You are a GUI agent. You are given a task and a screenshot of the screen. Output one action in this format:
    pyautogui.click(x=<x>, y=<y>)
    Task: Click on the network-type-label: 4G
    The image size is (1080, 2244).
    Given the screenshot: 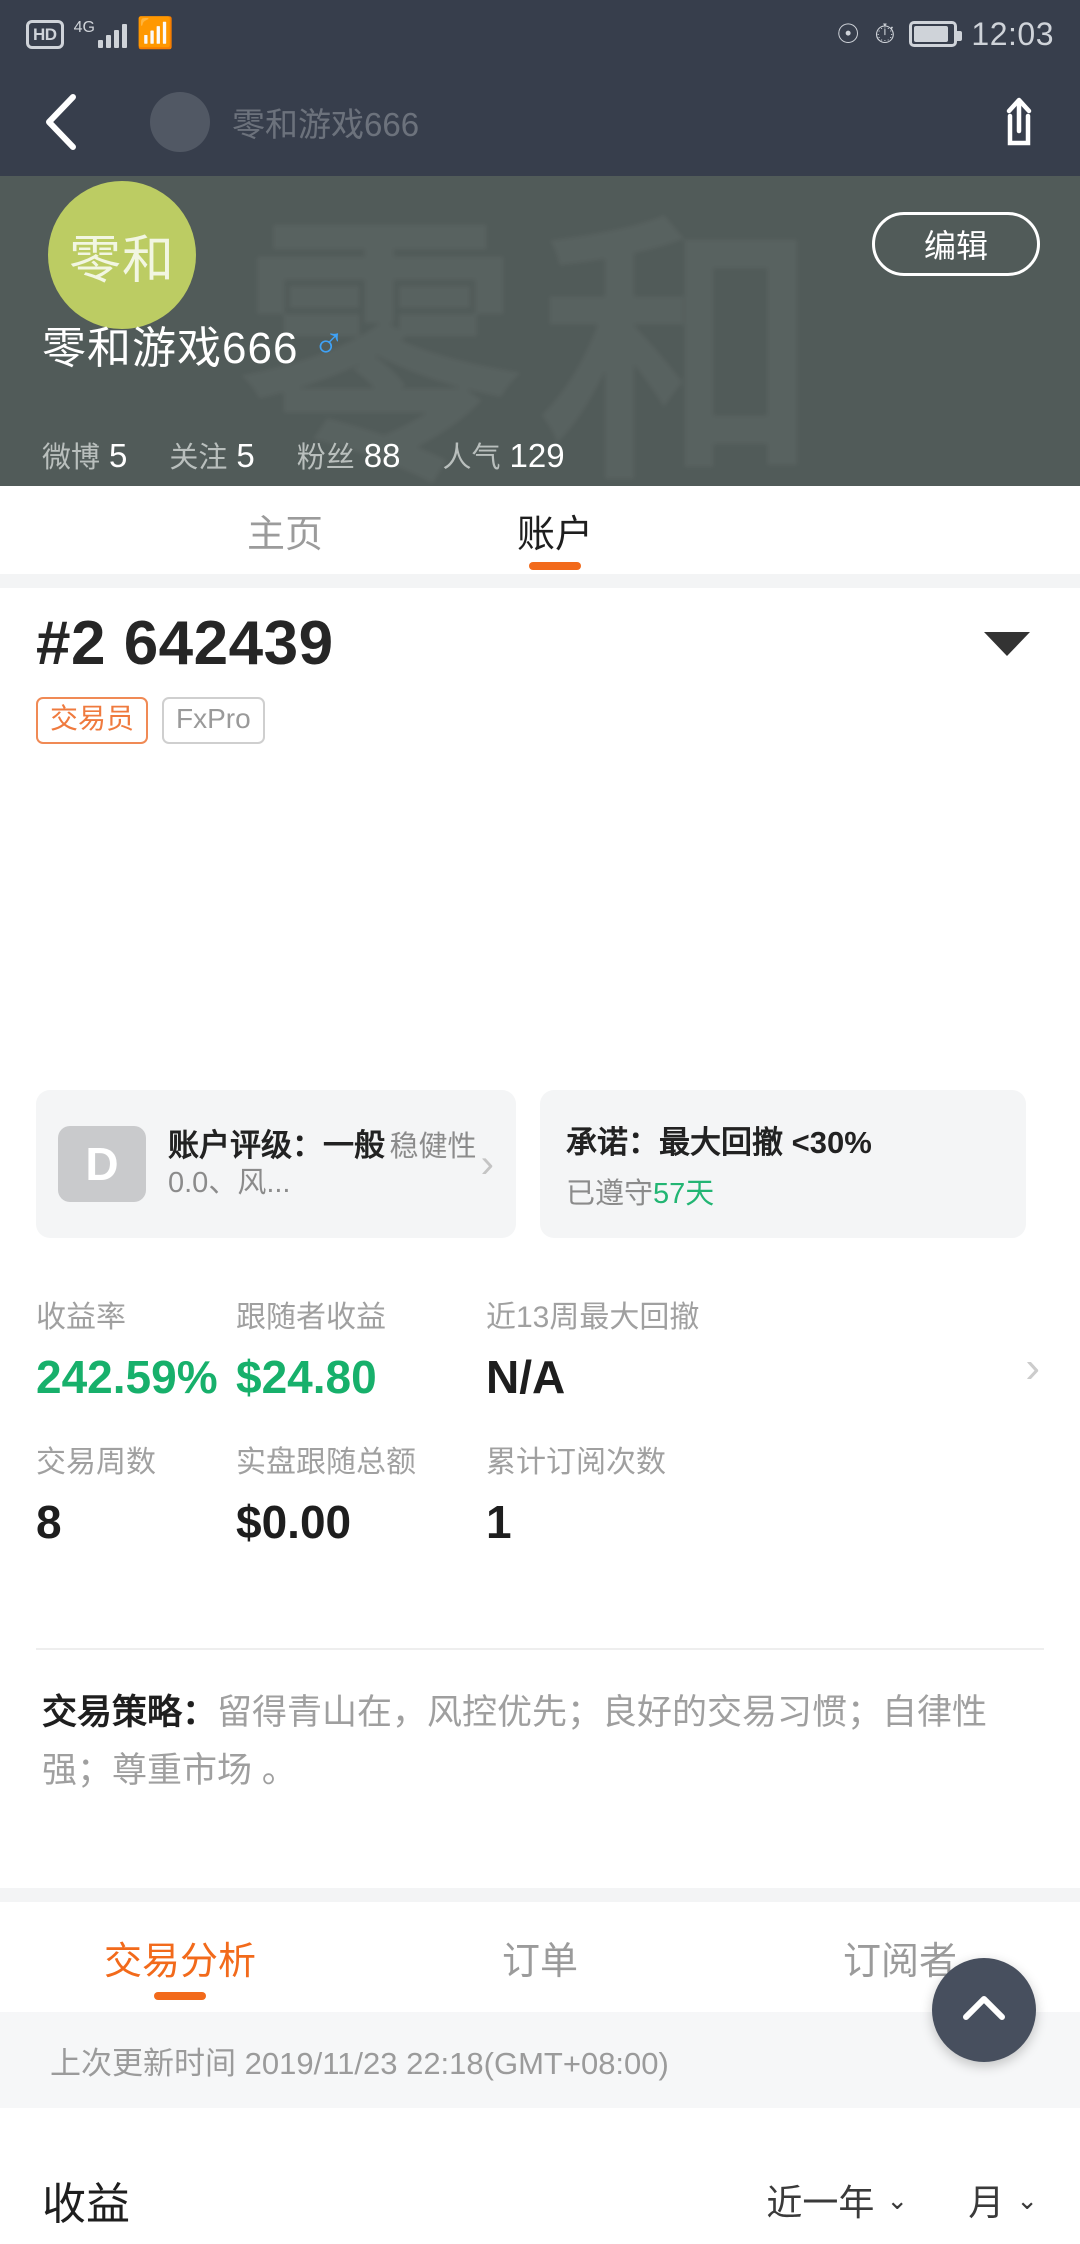 What is the action you would take?
    pyautogui.click(x=84, y=27)
    